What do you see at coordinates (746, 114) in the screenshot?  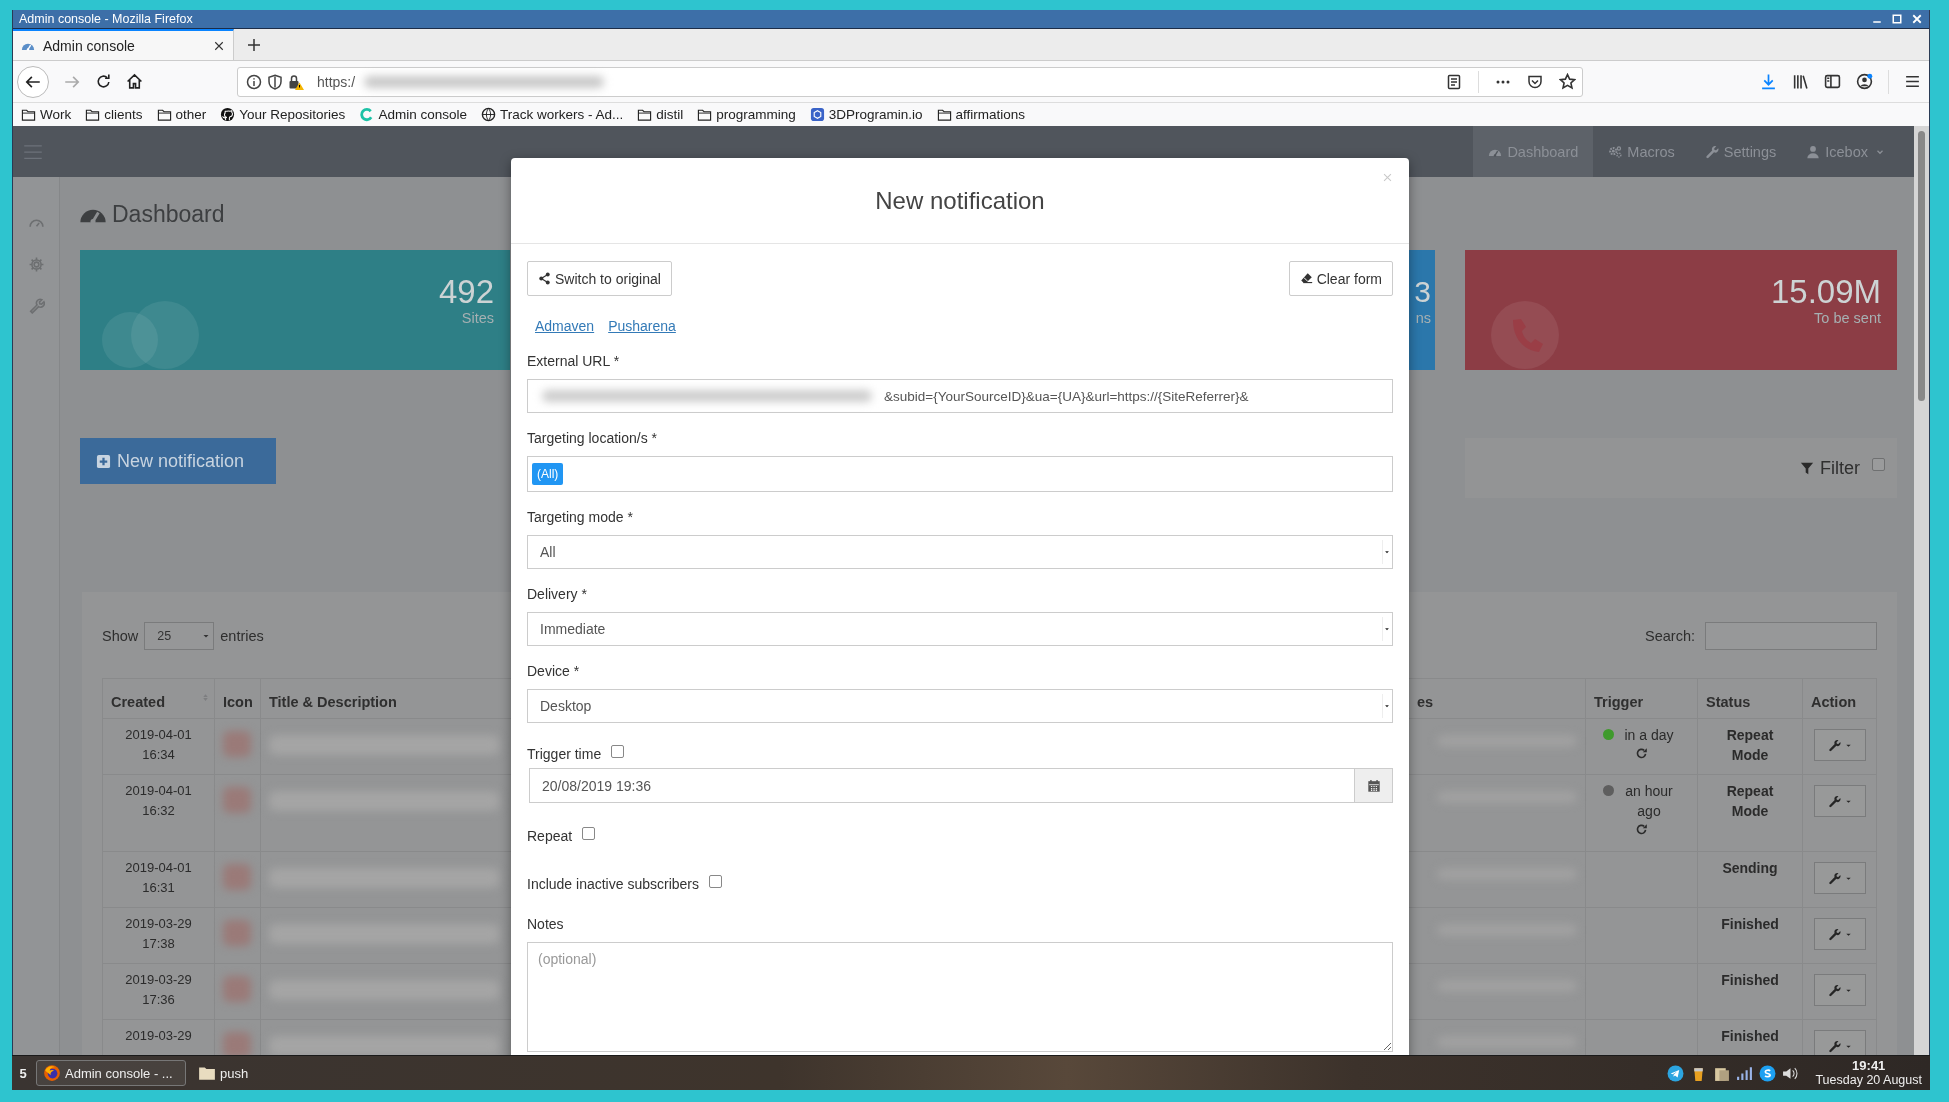 I see `bookmark: programming` at bounding box center [746, 114].